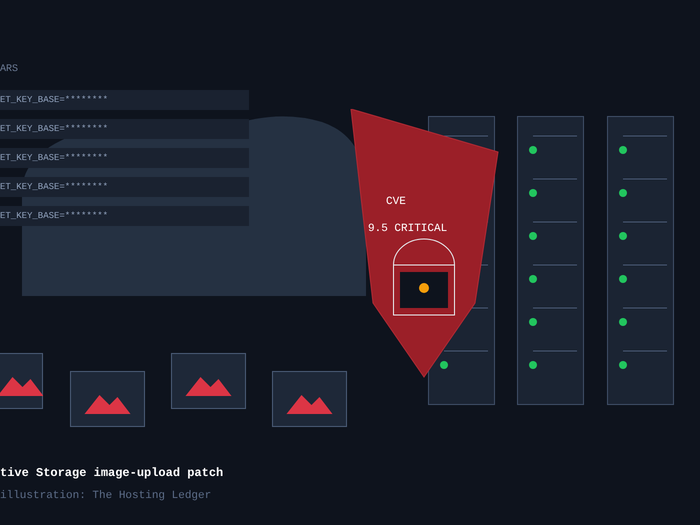  I want to click on alert-title: CVE, so click(396, 202).